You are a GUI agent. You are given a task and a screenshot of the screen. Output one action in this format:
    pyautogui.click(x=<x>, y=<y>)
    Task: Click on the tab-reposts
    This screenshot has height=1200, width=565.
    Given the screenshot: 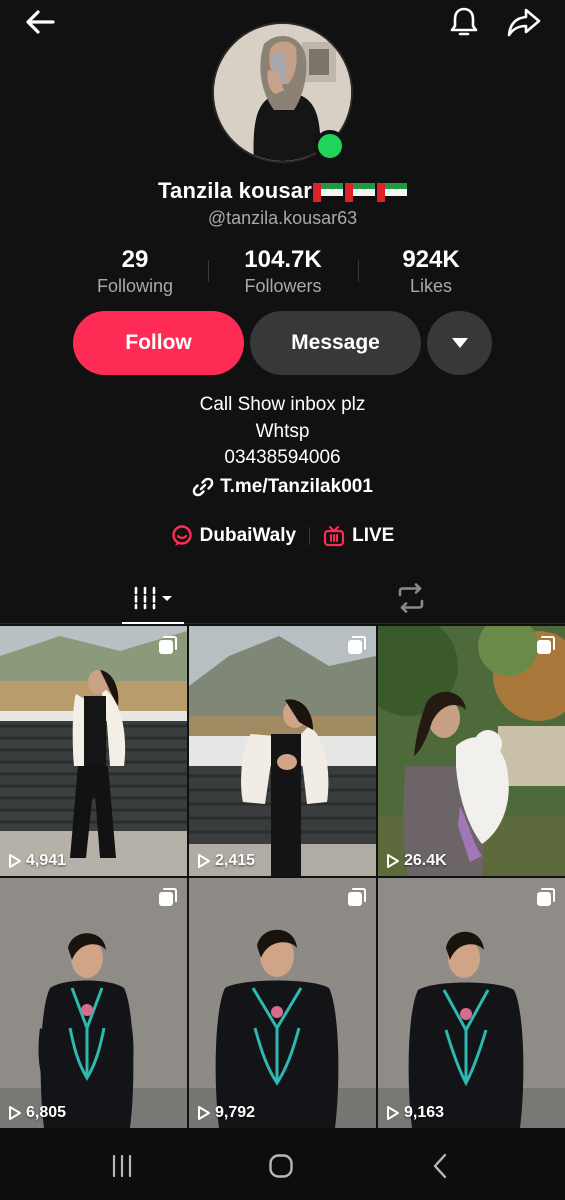 What is the action you would take?
    pyautogui.click(x=411, y=598)
    